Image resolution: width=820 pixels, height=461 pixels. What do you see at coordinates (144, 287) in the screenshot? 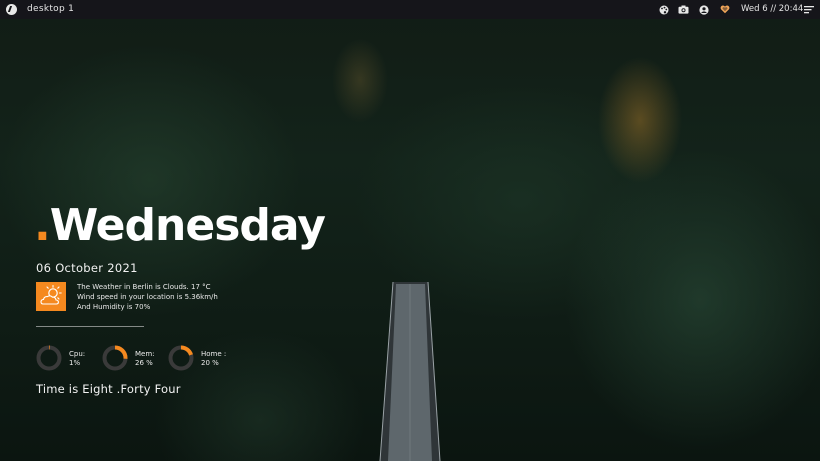
I see `weather-line-conditions: The Weather in Berlin is Clouds. 17 °C` at bounding box center [144, 287].